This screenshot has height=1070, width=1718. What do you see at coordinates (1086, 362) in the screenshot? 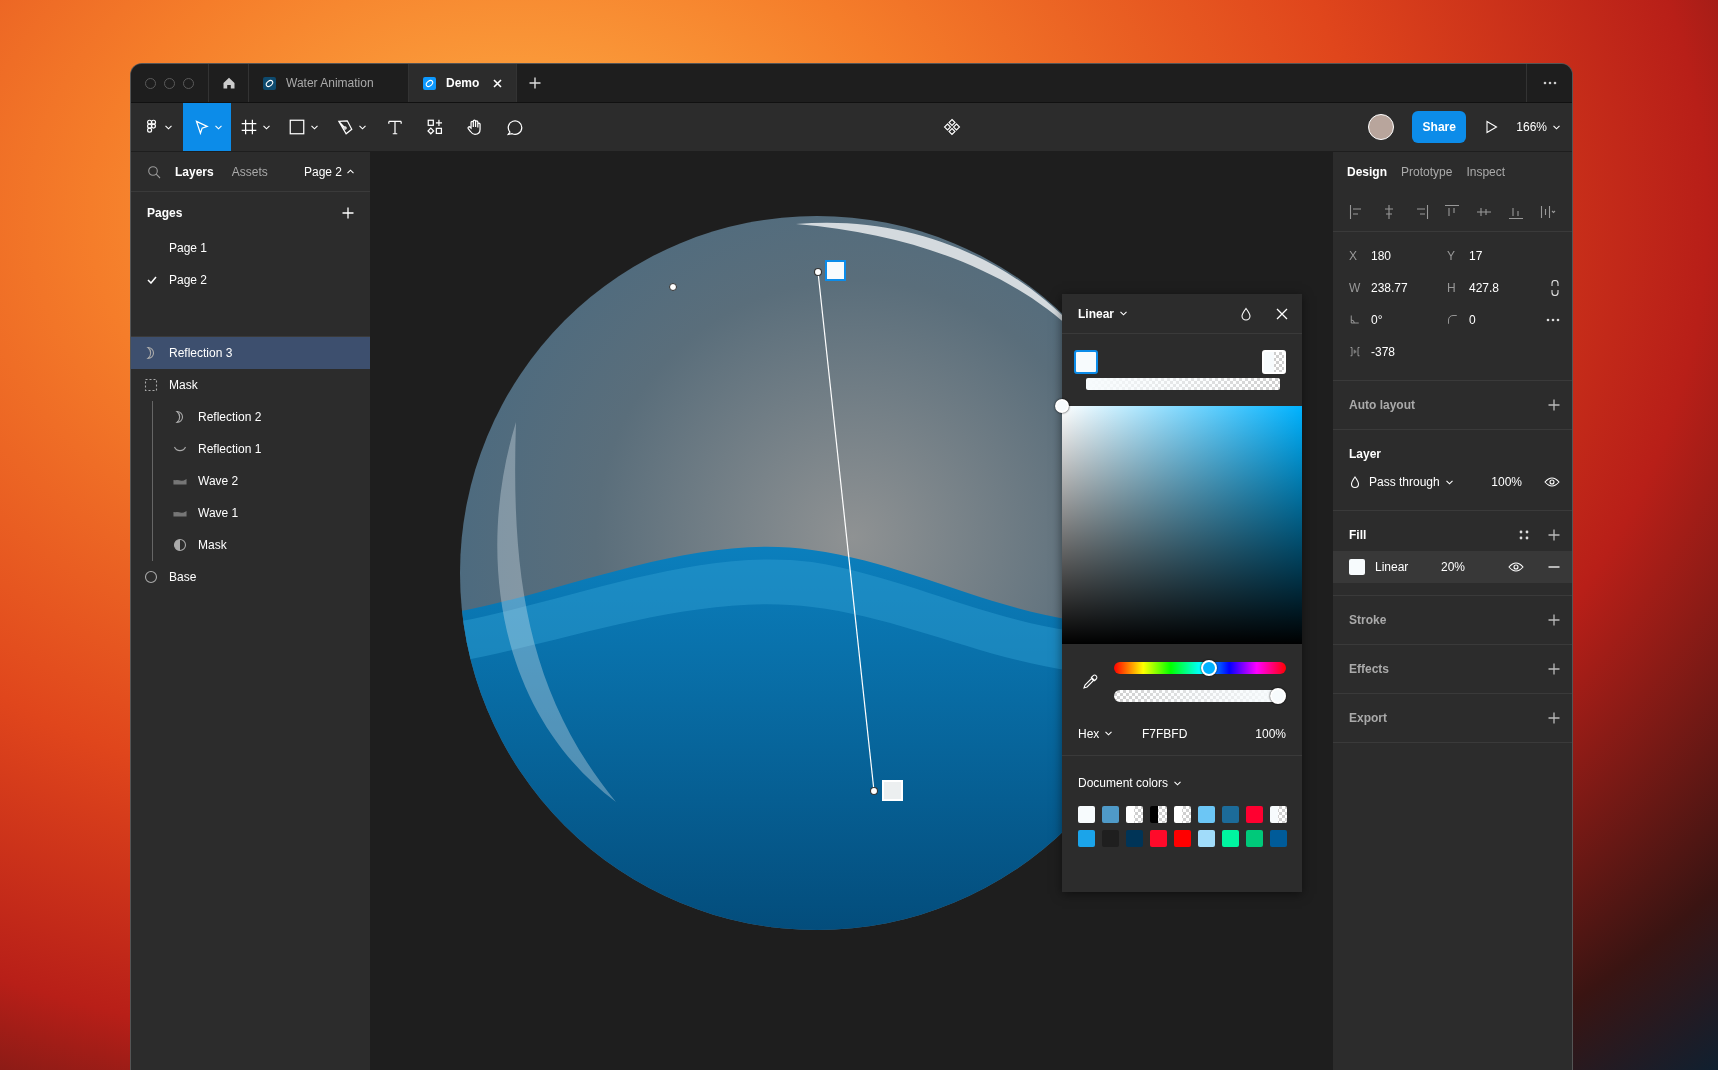
I see `color-stop` at bounding box center [1086, 362].